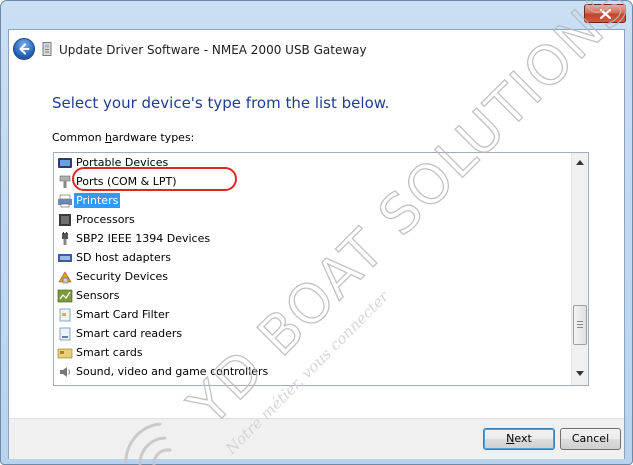  I want to click on close-icon, so click(605, 14).